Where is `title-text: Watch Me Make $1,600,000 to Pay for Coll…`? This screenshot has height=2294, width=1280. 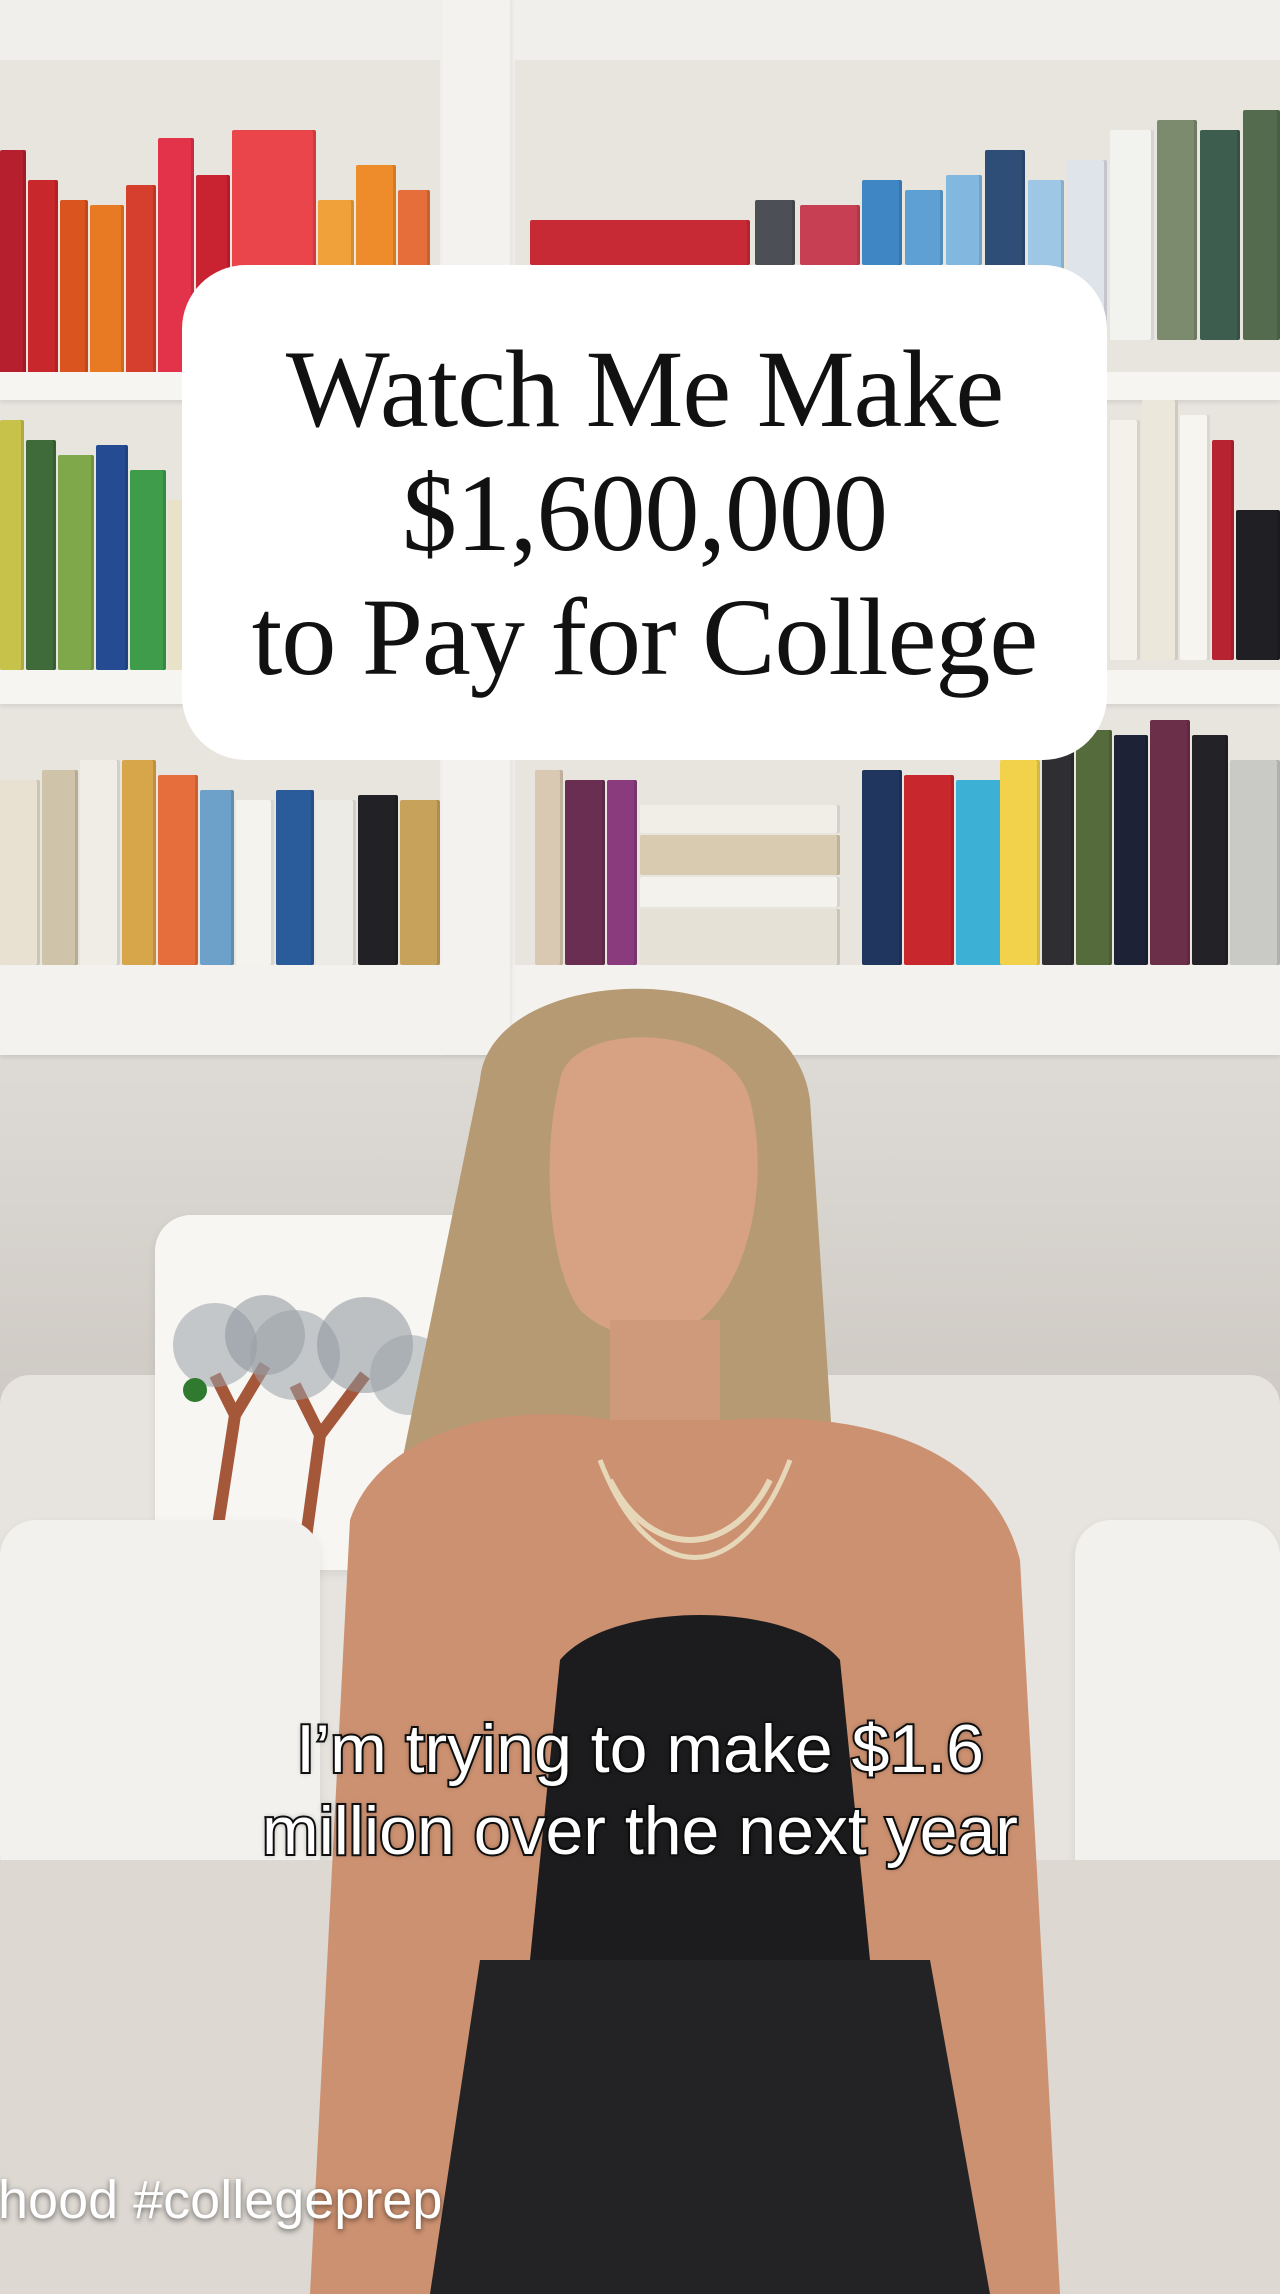 title-text: Watch Me Make $1,600,000 to Pay for Coll… is located at coordinates (644, 513).